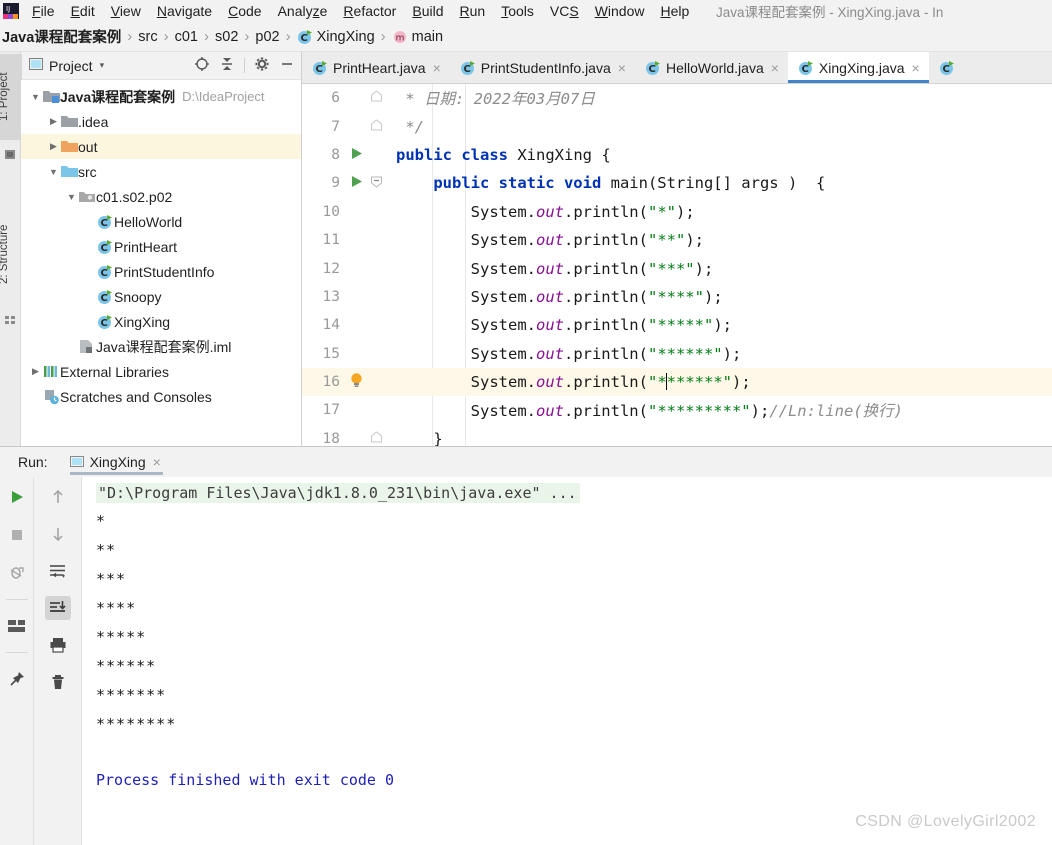 This screenshot has height=845, width=1052. Describe the element at coordinates (244, 11) in the screenshot. I see `menu-item-code: Code` at that location.